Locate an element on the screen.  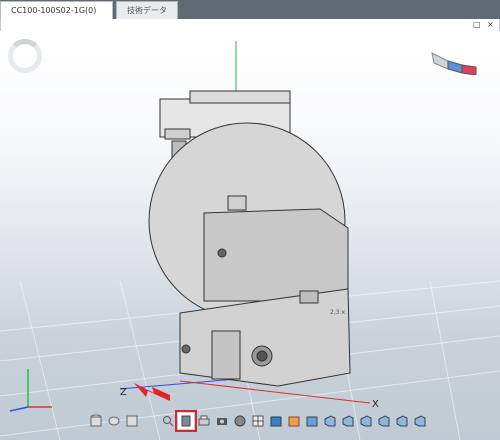
zoom-icon is located at coordinates (168, 421).